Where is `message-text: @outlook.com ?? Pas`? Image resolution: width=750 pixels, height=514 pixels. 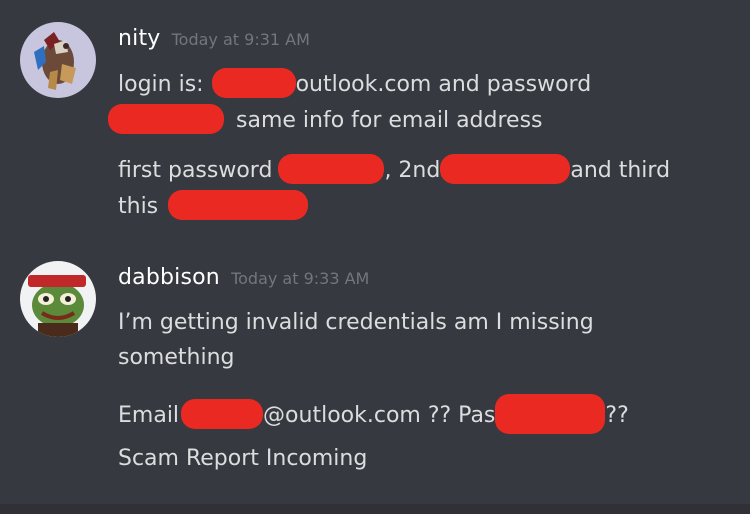
message-text: @outlook.com ?? Pas is located at coordinates (379, 415).